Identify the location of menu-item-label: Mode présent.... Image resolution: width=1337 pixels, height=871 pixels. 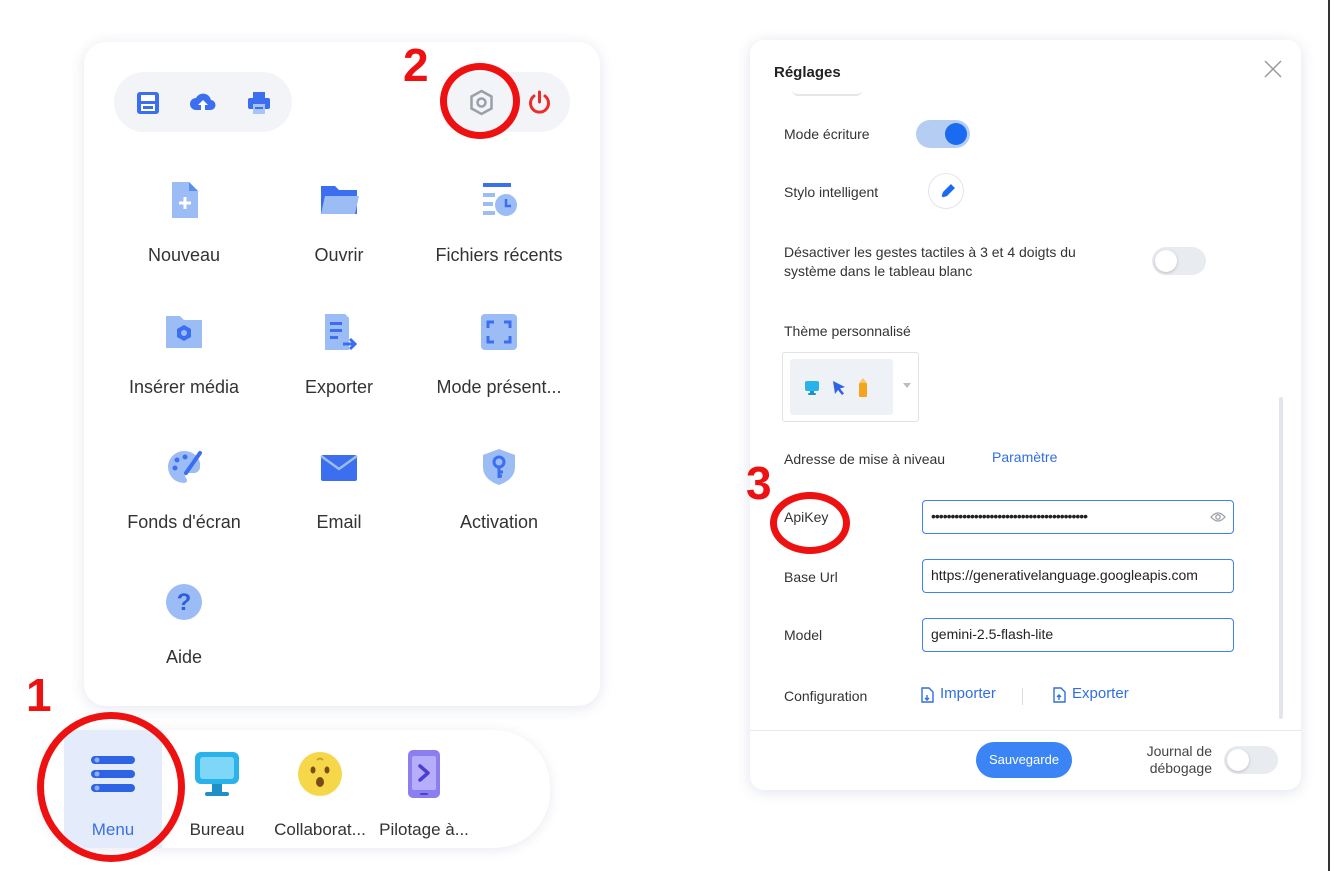
(499, 387).